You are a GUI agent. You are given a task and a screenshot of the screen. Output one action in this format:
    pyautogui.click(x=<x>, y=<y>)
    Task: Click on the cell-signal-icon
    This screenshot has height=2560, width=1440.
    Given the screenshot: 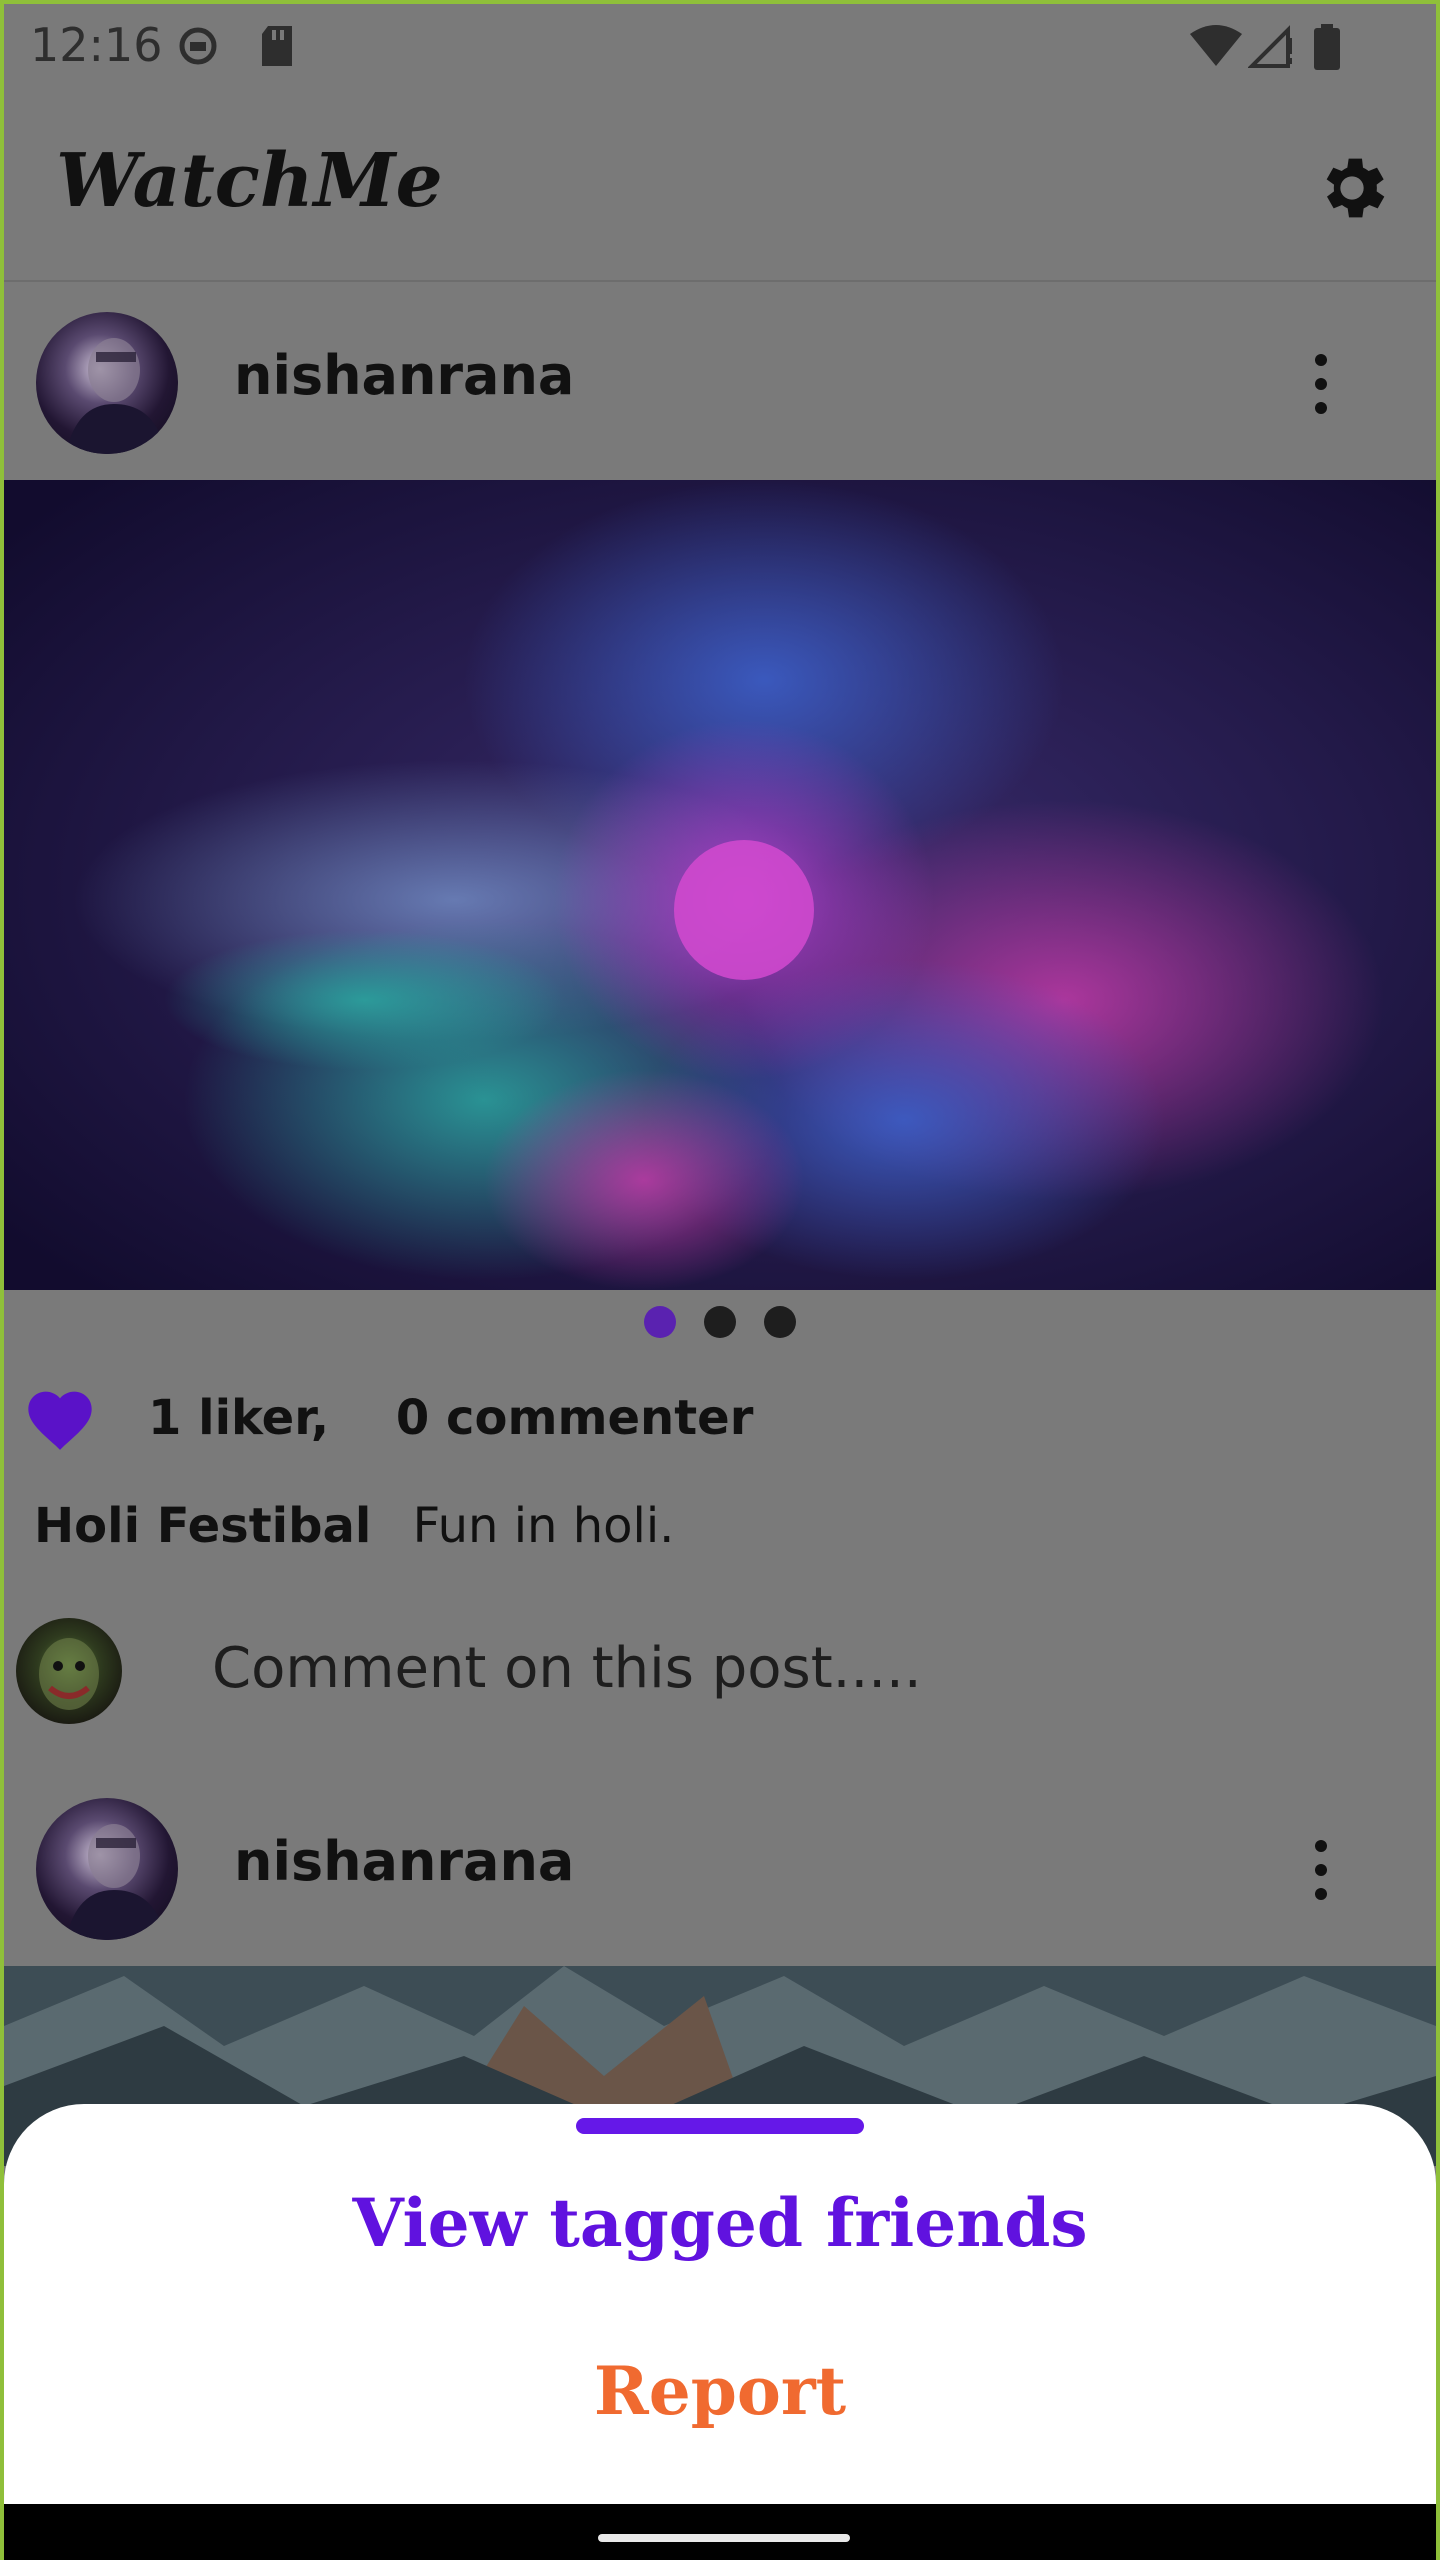 What is the action you would take?
    pyautogui.click(x=1270, y=46)
    